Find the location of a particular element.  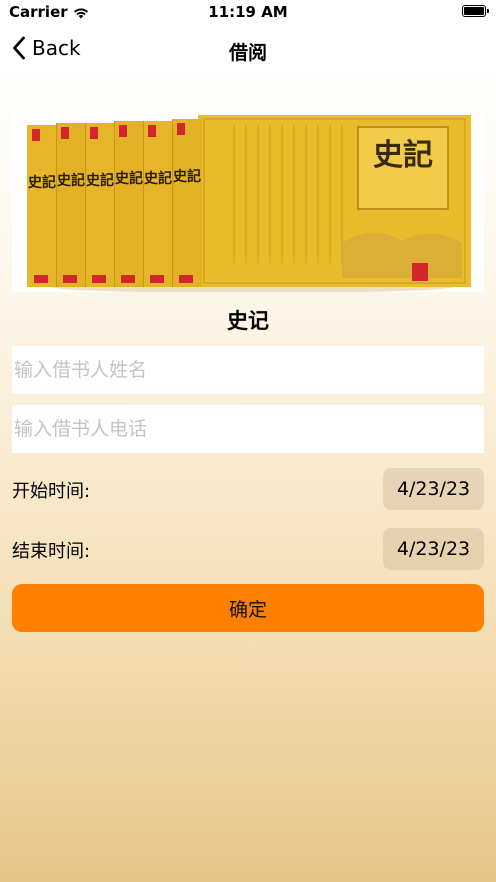

end-date-picker: 4/23/23 is located at coordinates (433, 549).